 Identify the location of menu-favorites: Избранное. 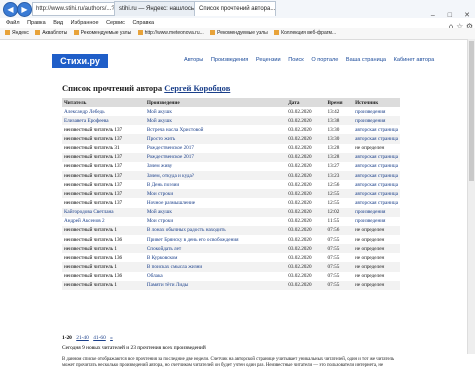
(85, 23).